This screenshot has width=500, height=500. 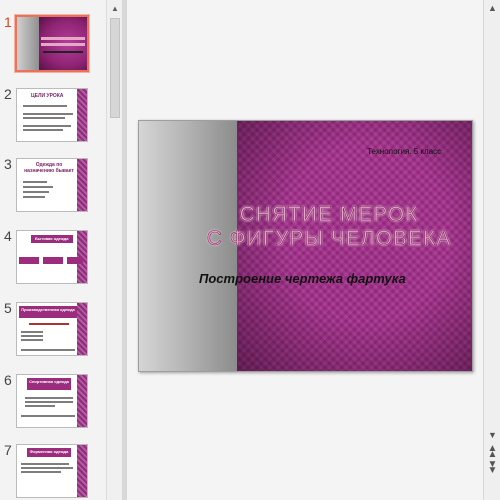 I want to click on thumbnail-number: 6, so click(x=8, y=380).